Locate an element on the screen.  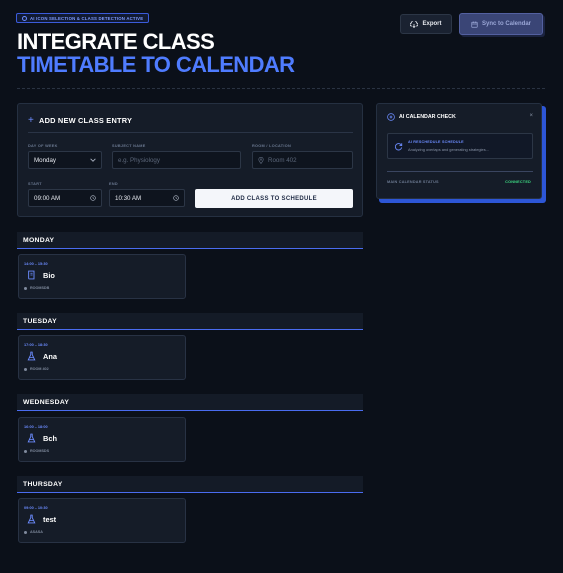
cloud-download-icon is located at coordinates (414, 24).